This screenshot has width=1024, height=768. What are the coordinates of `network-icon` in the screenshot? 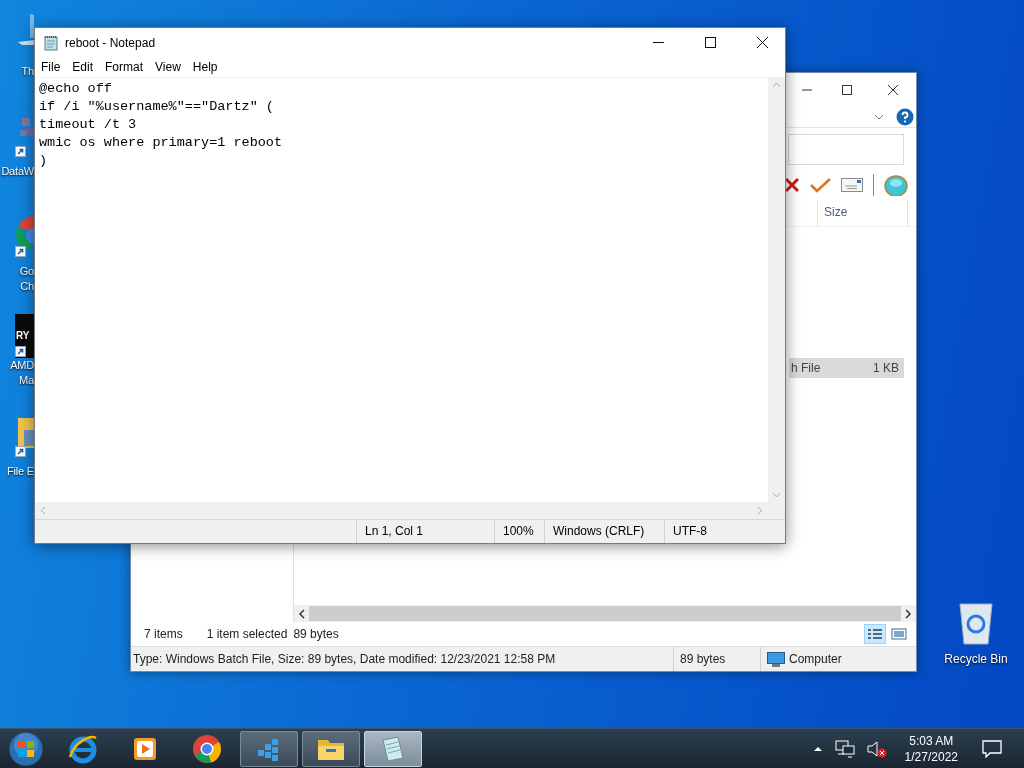 It's located at (844, 748).